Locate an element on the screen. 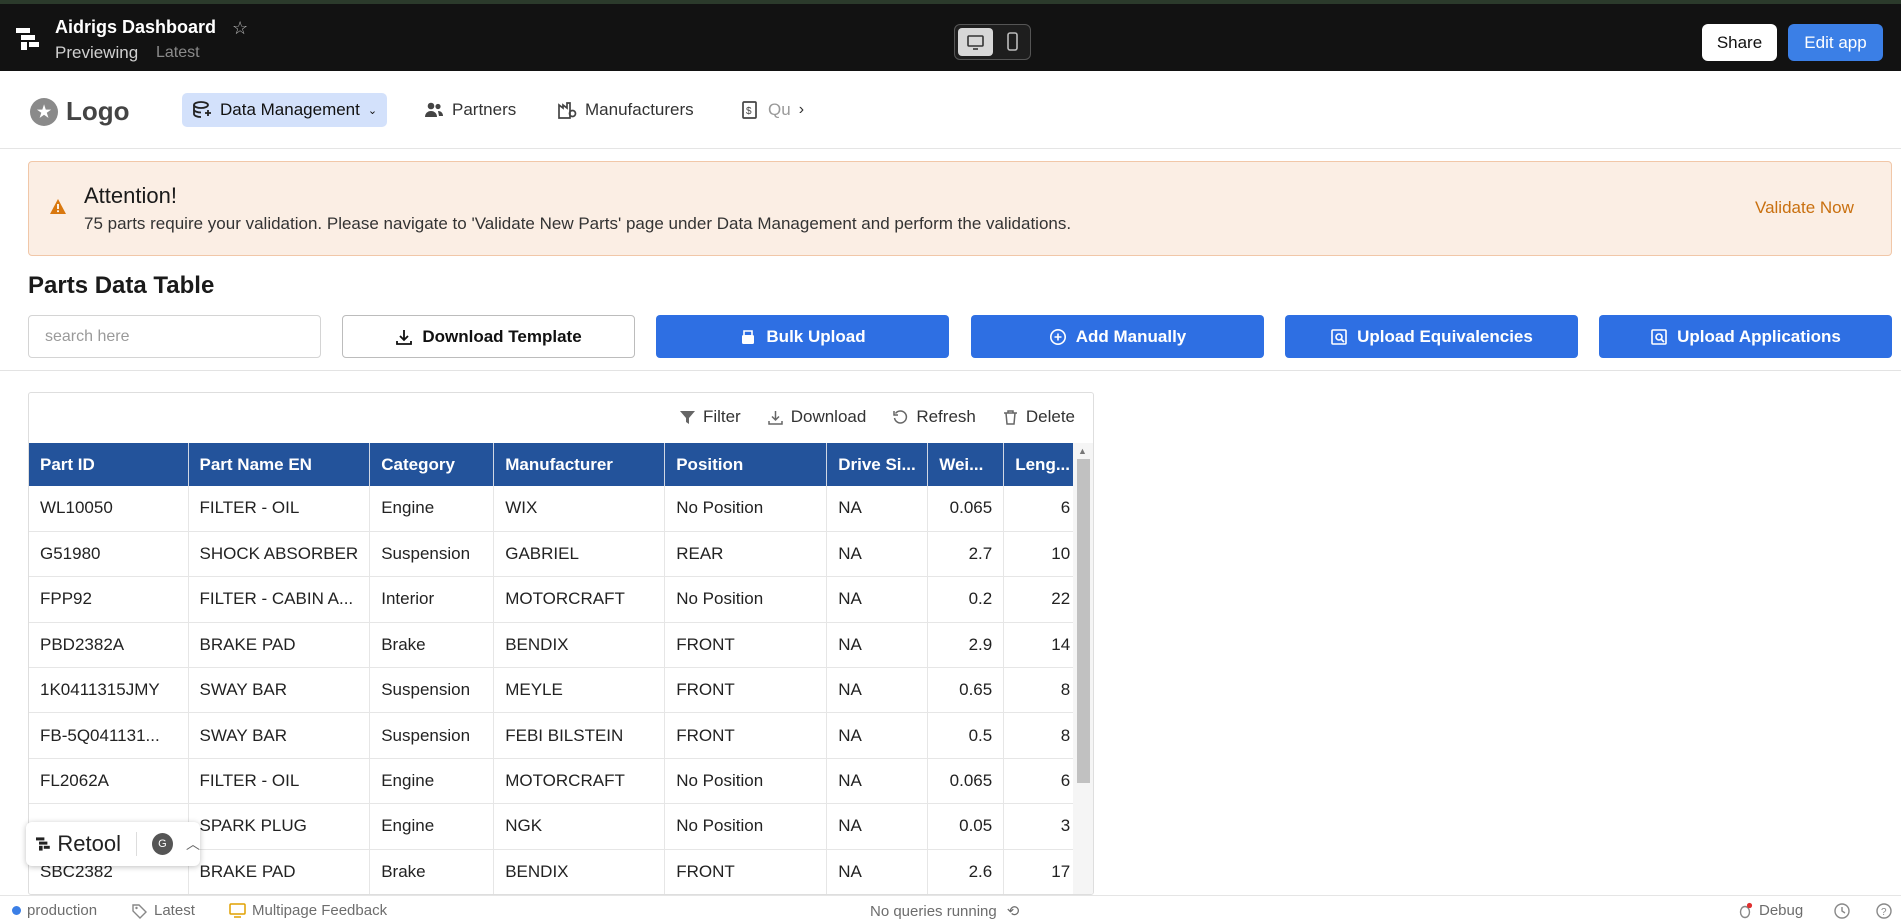 Image resolution: width=1901 pixels, height=924 pixels. refresh-button: Refresh is located at coordinates (934, 417).